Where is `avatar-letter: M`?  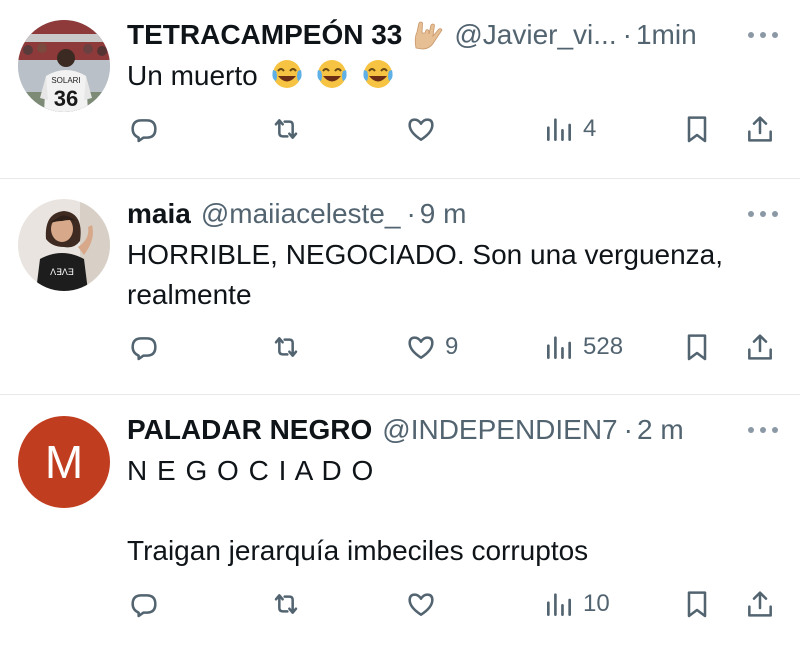
avatar-letter: M is located at coordinates (64, 462).